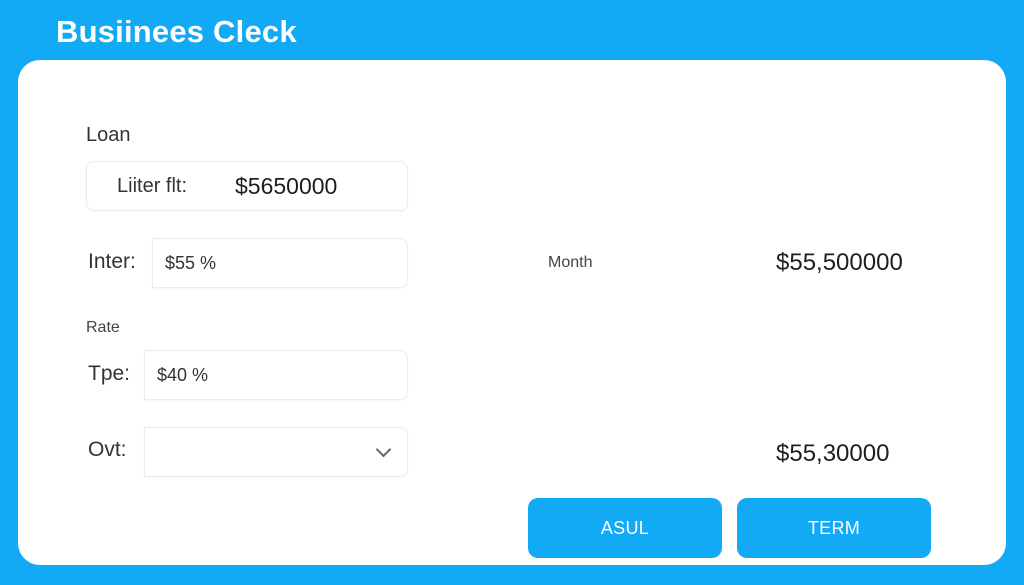  I want to click on loan-section-label: Loan, so click(108, 135).